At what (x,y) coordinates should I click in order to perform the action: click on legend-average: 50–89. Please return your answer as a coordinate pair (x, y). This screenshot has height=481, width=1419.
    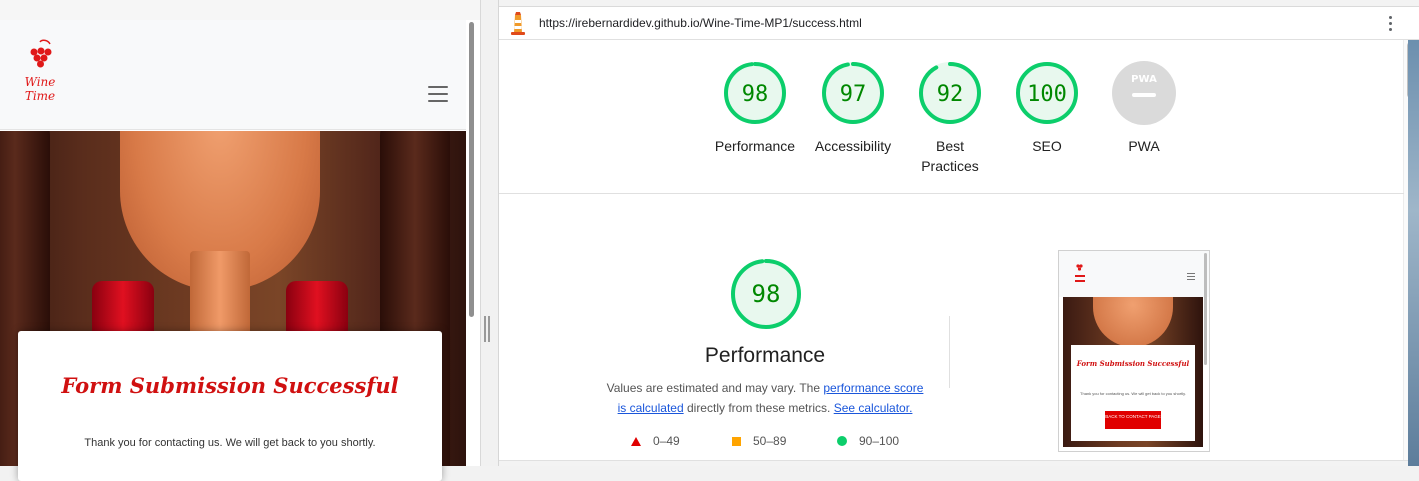
    Looking at the image, I should click on (759, 441).